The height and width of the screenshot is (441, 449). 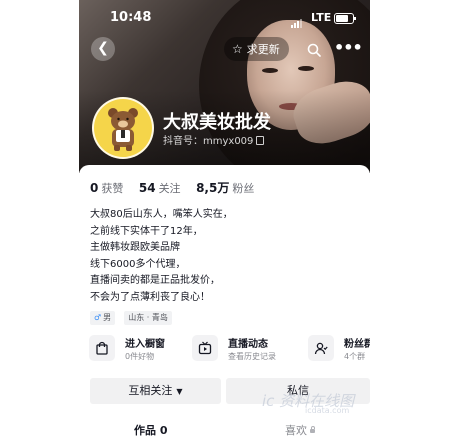 I want to click on stat-likes-label: 获赞, so click(x=112, y=188).